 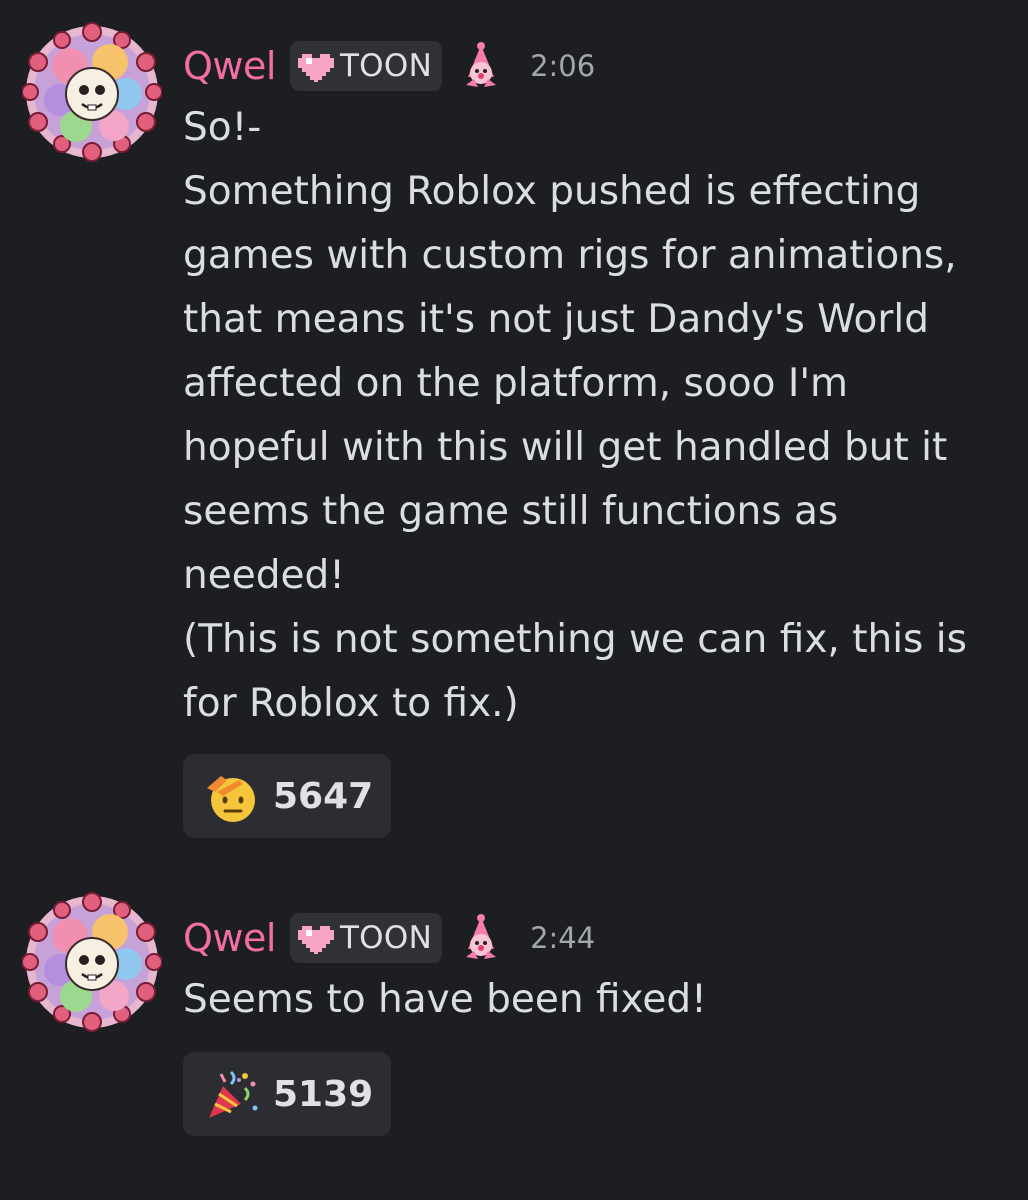 I want to click on message-line: Seems to have been fixed!, so click(x=445, y=999).